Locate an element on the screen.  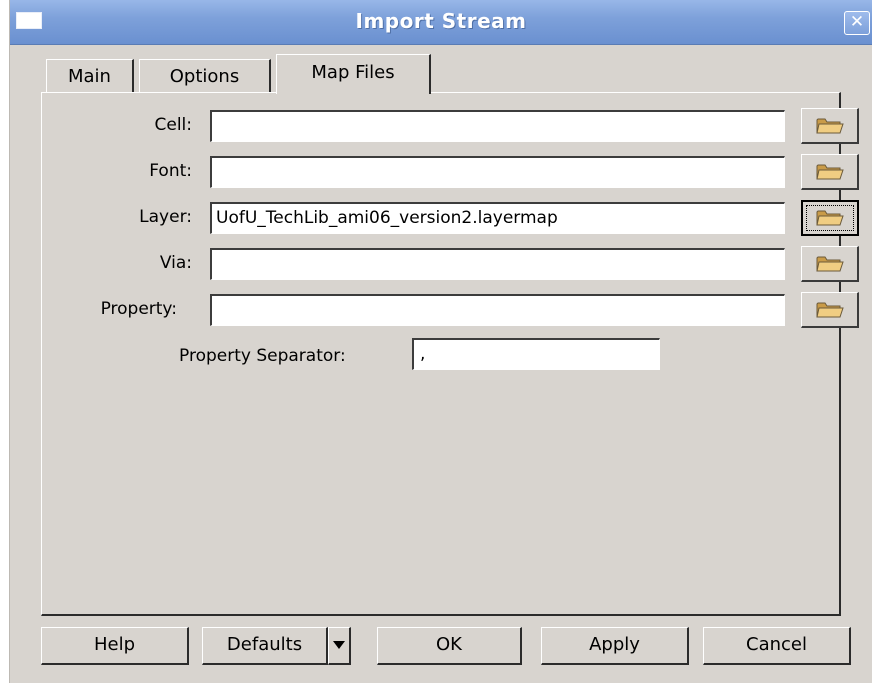
font-label: Font: is located at coordinates (170, 171).